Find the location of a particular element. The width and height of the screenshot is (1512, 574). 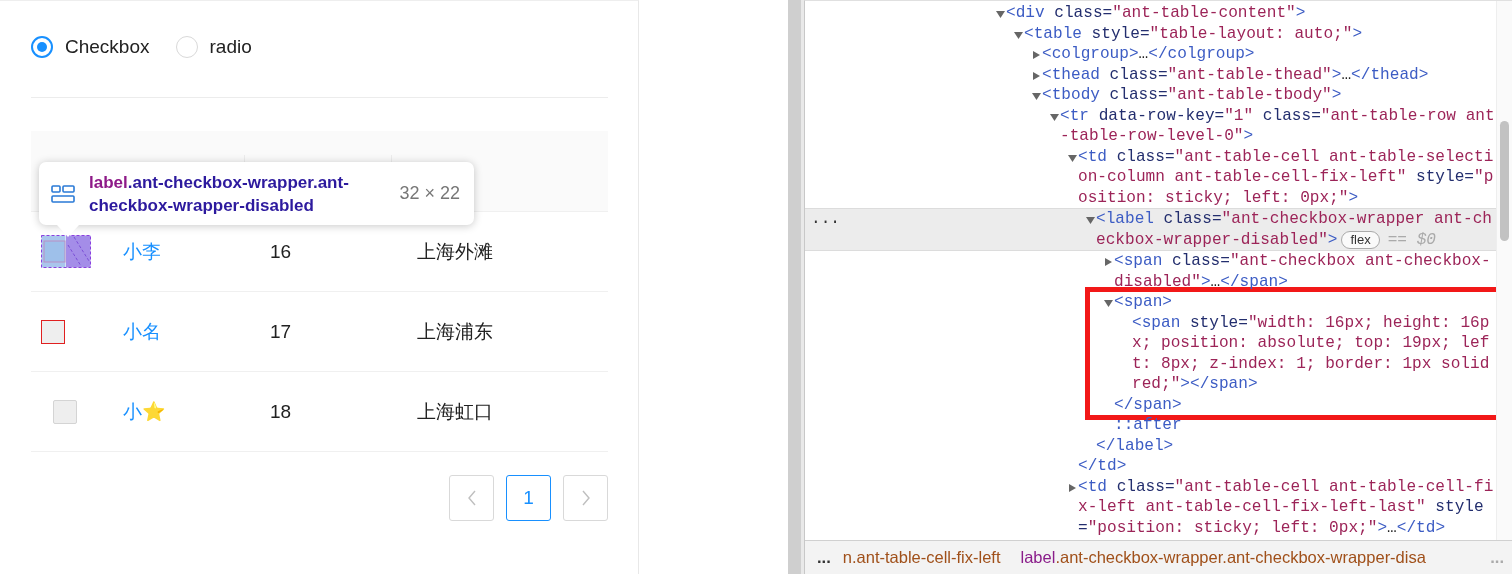

dom-node-markup: <colgroup>…</colgroup> is located at coordinates (1148, 54).